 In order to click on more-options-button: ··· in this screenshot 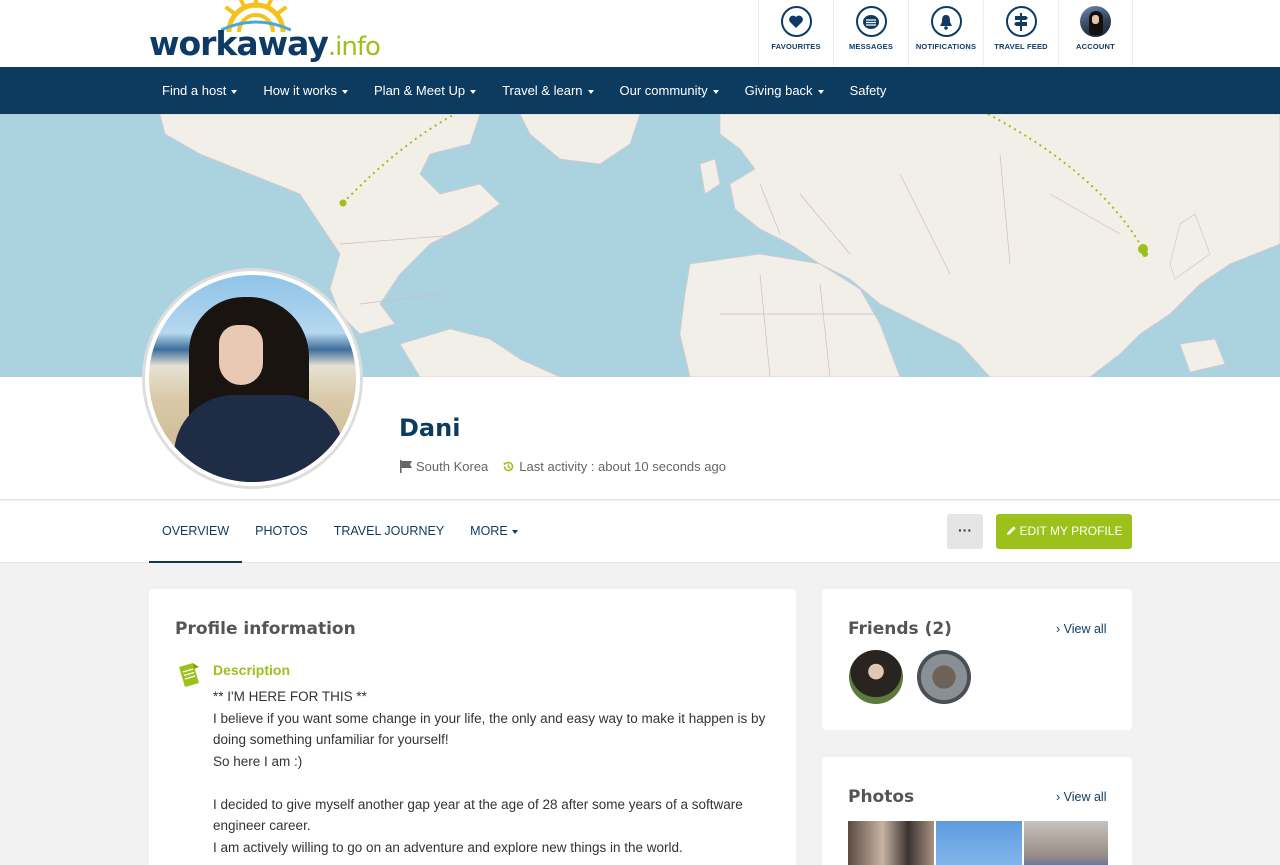, I will do `click(965, 531)`.